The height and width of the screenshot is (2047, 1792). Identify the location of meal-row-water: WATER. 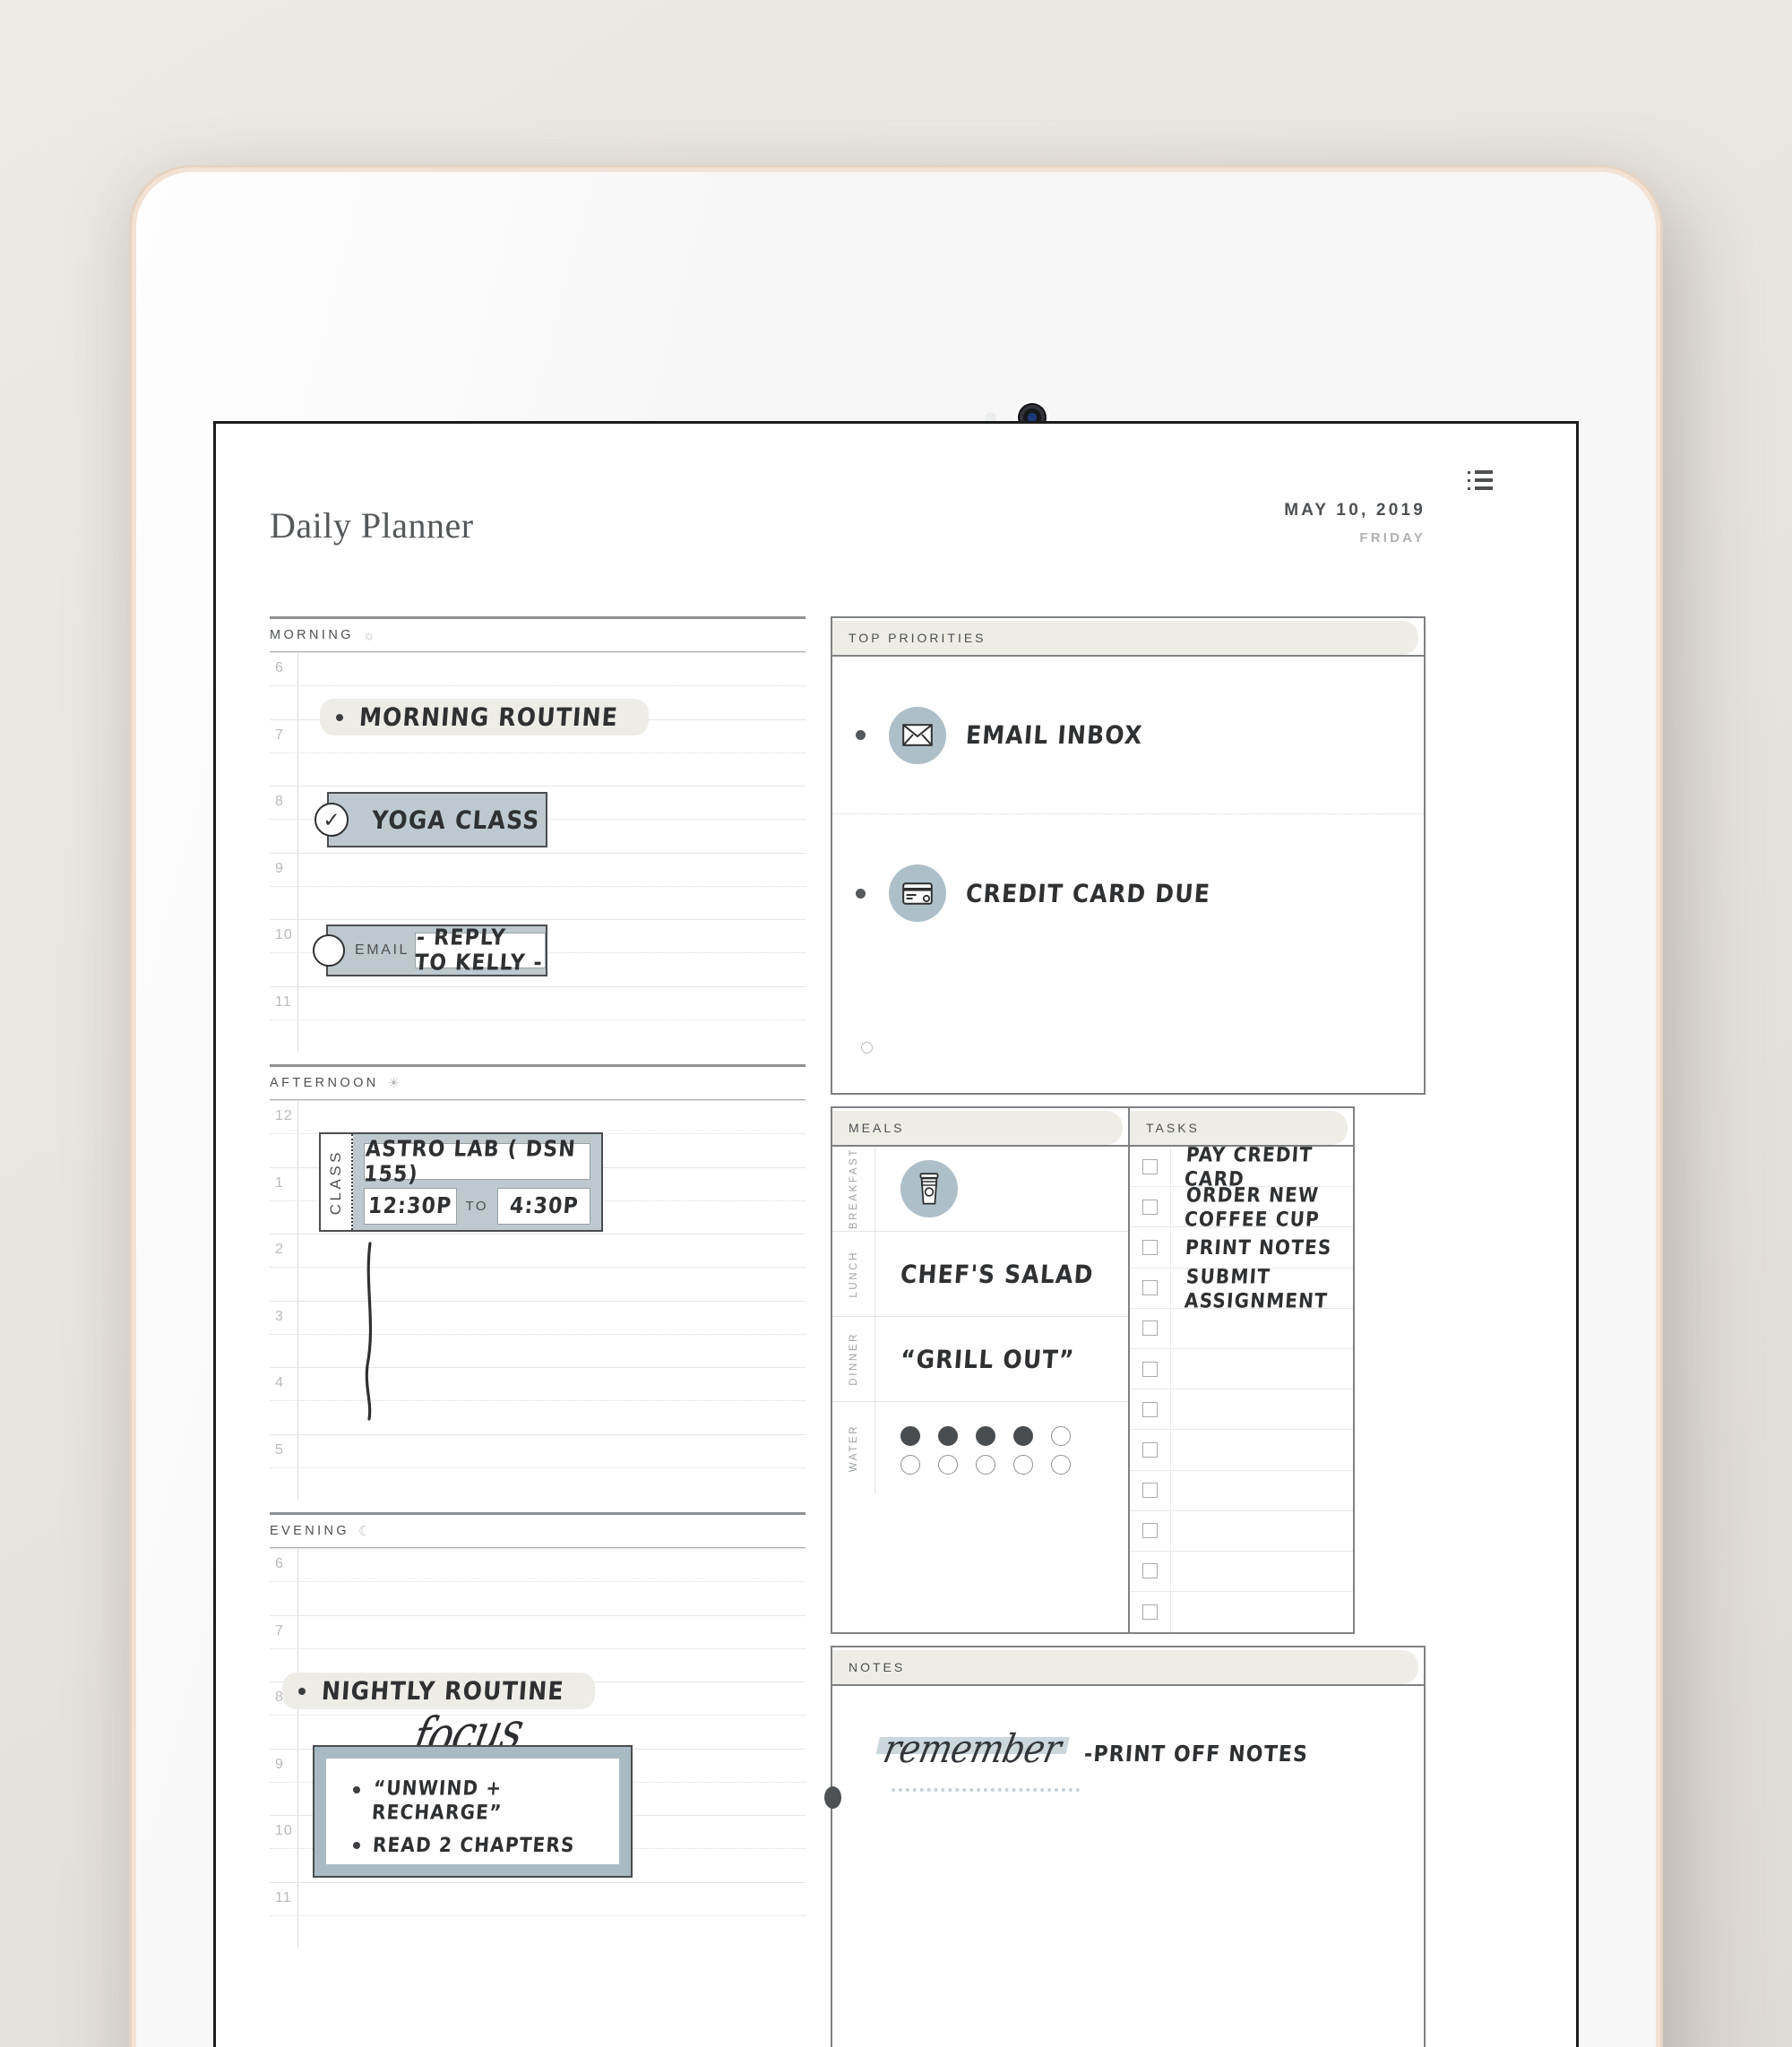
(980, 1448).